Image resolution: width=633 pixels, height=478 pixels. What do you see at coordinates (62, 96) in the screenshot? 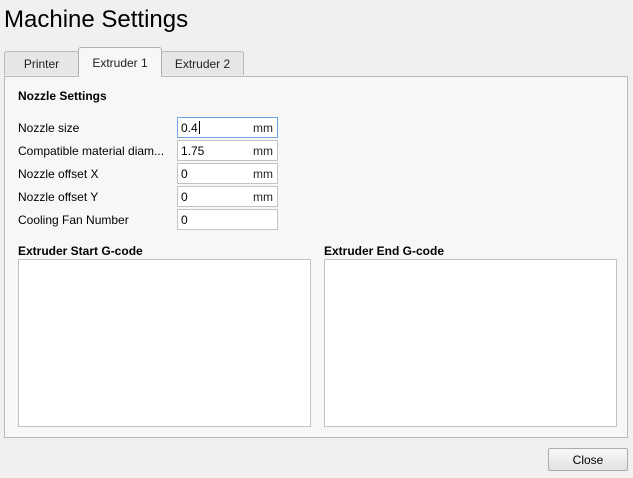
I see `nozzle-settings-heading: Nozzle Settings` at bounding box center [62, 96].